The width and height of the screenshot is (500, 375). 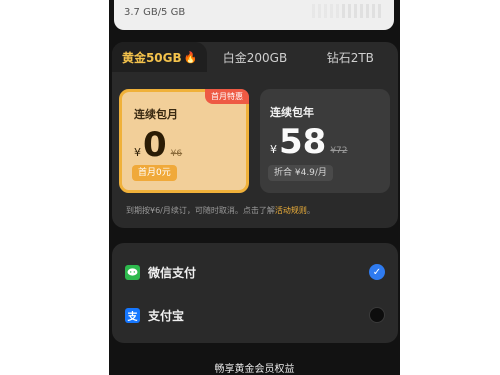 I want to click on promo-tag: 首月特惠, so click(x=227, y=96).